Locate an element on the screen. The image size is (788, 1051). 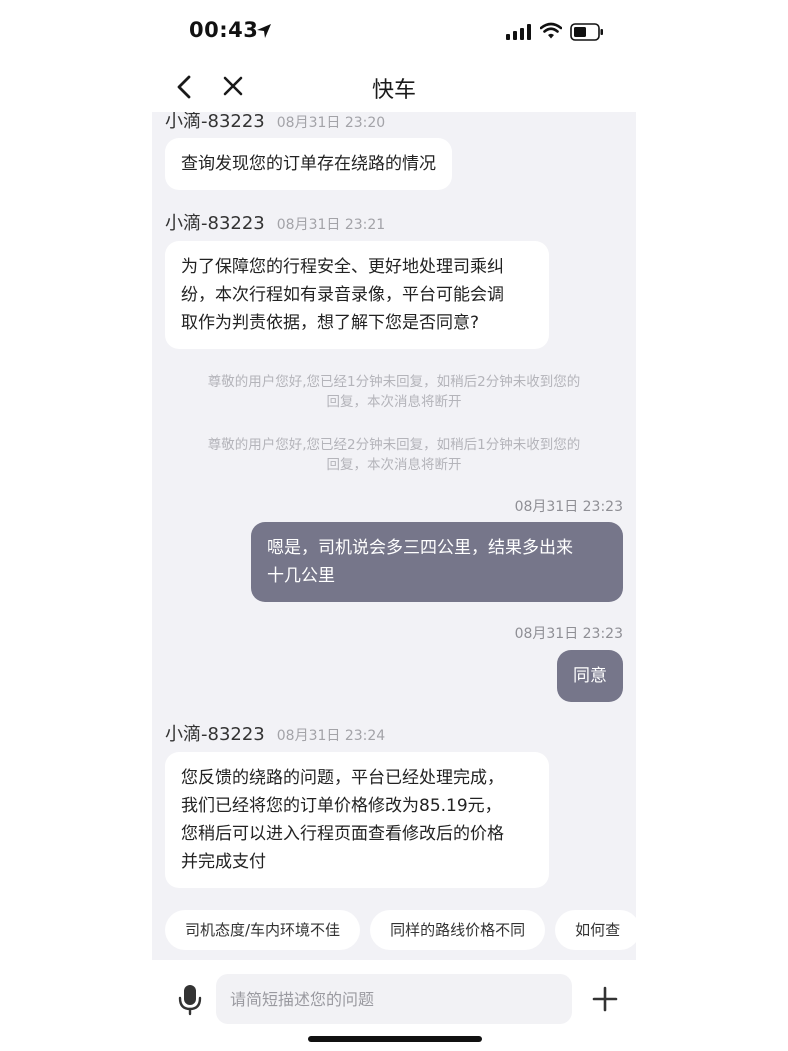
incoming-message-bubble: 查询发现您的订单存在绕路的情况 is located at coordinates (308, 164).